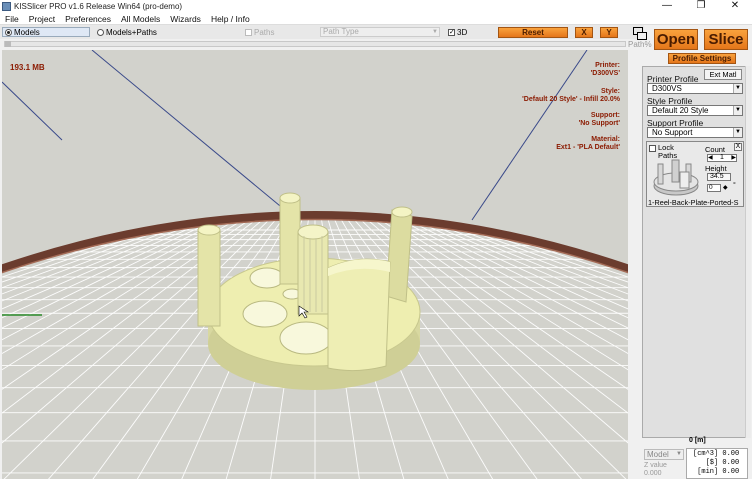 Image resolution: width=752 pixels, height=479 pixels. Describe the element at coordinates (610, 91) in the screenshot. I see `style-header: Style:` at that location.